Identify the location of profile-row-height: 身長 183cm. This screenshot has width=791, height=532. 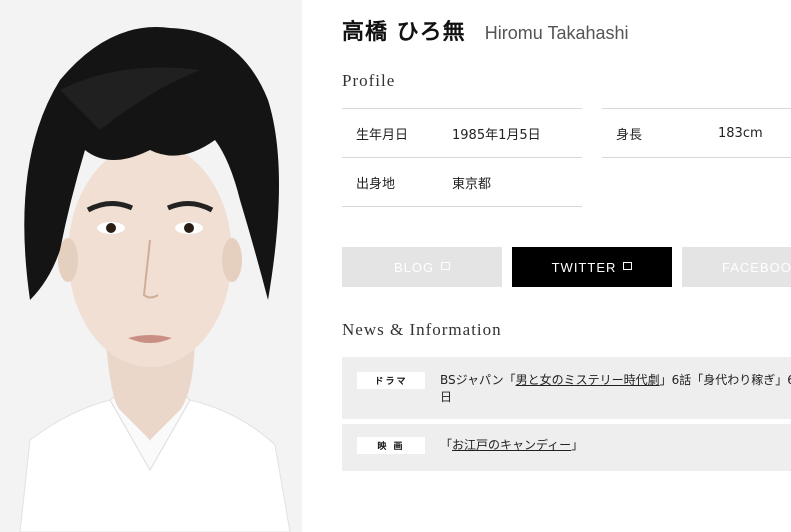
(696, 133).